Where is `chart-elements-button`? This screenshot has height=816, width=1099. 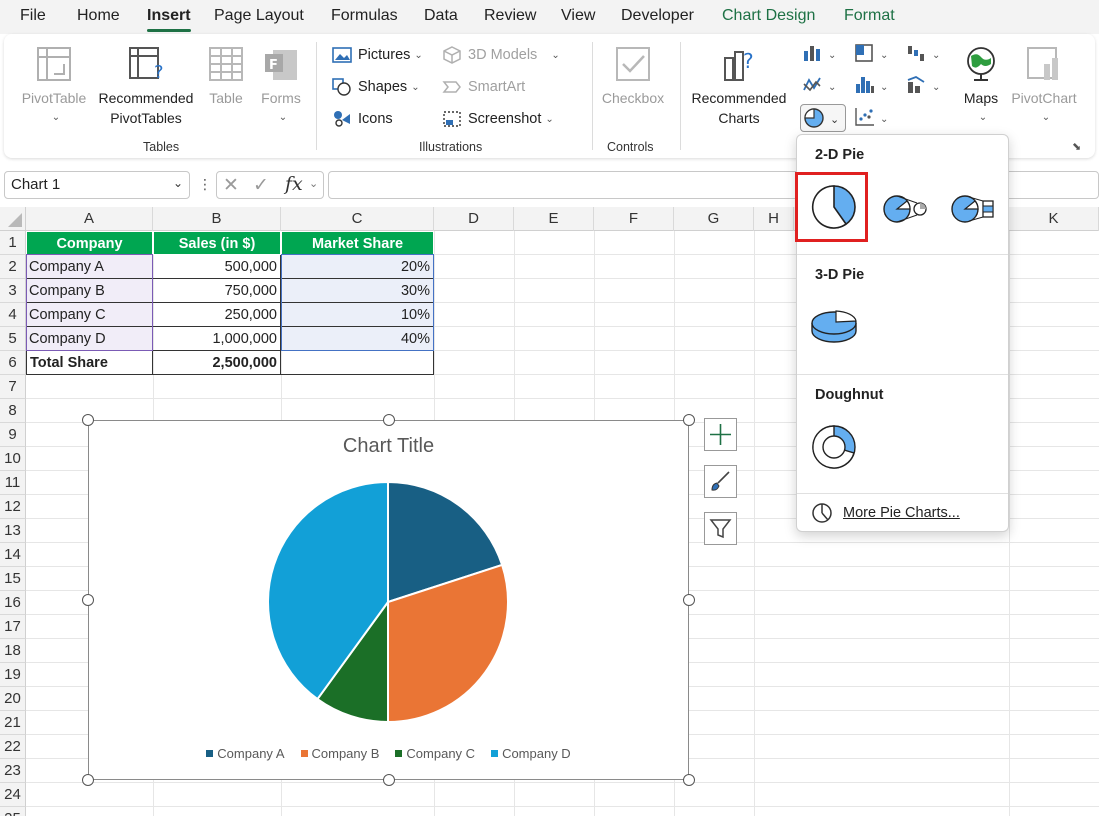 chart-elements-button is located at coordinates (720, 434).